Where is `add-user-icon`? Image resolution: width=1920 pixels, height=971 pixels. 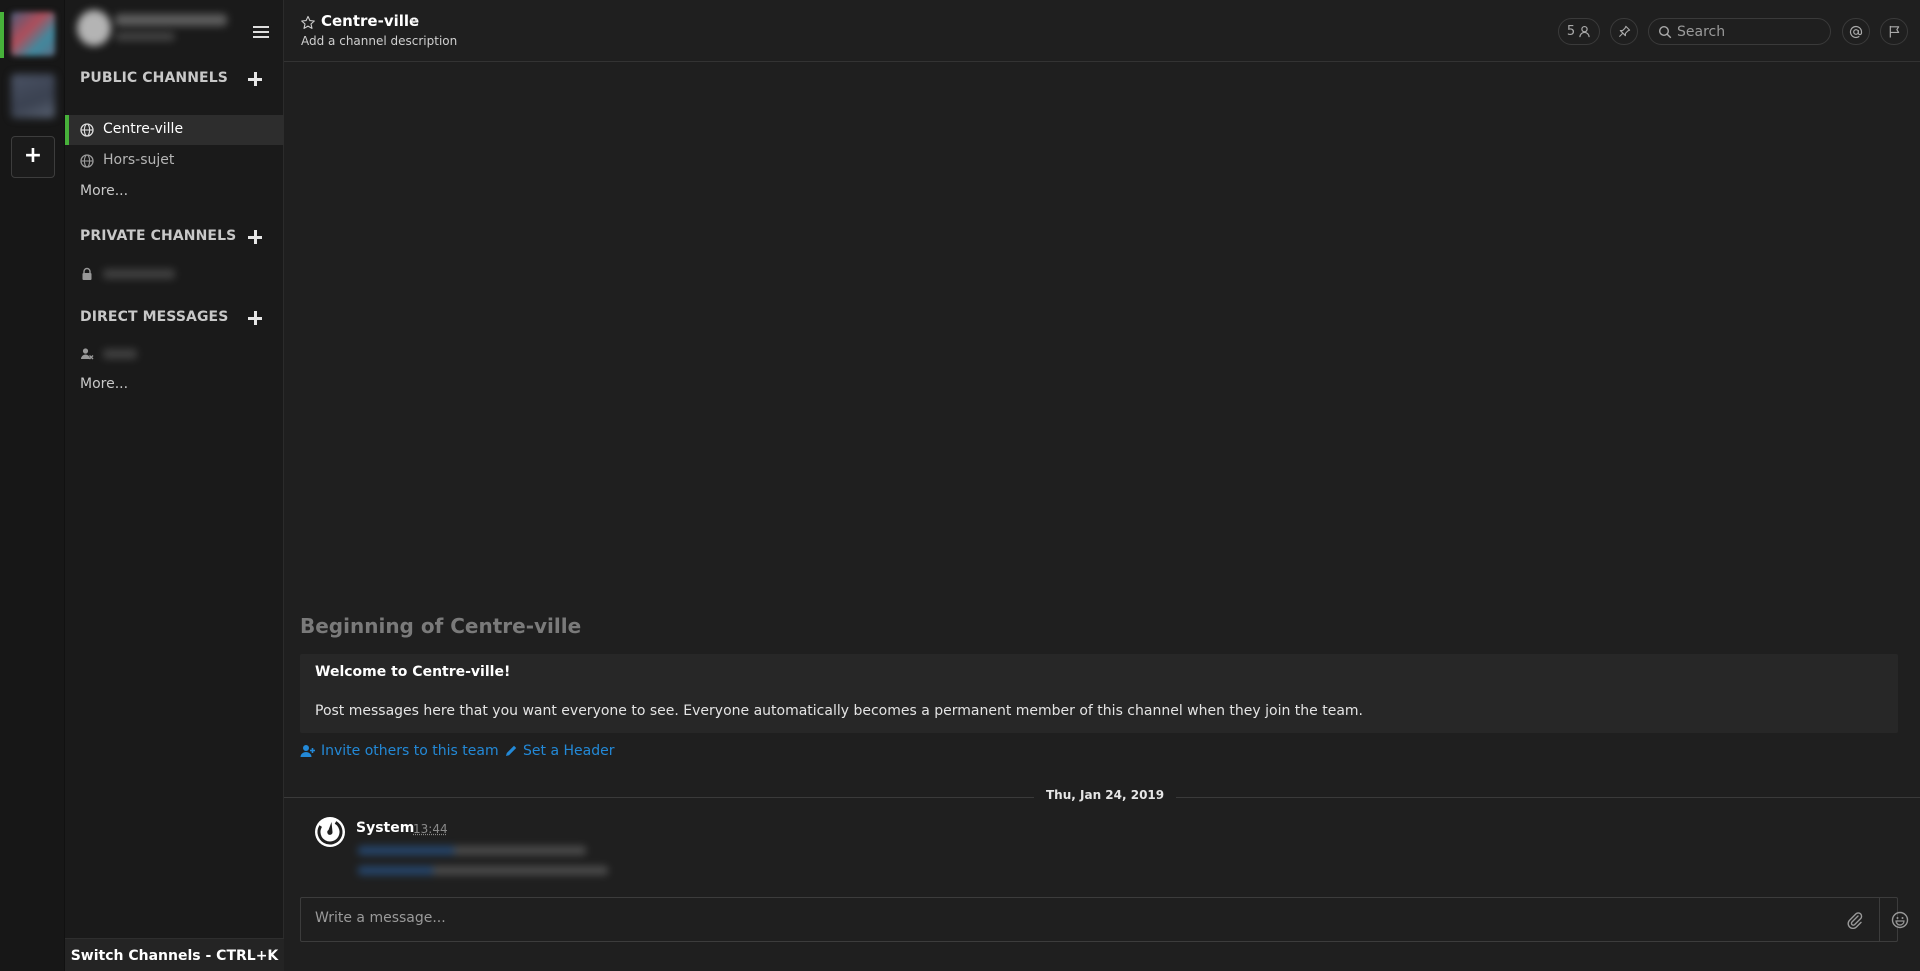
add-user-icon is located at coordinates (307, 751).